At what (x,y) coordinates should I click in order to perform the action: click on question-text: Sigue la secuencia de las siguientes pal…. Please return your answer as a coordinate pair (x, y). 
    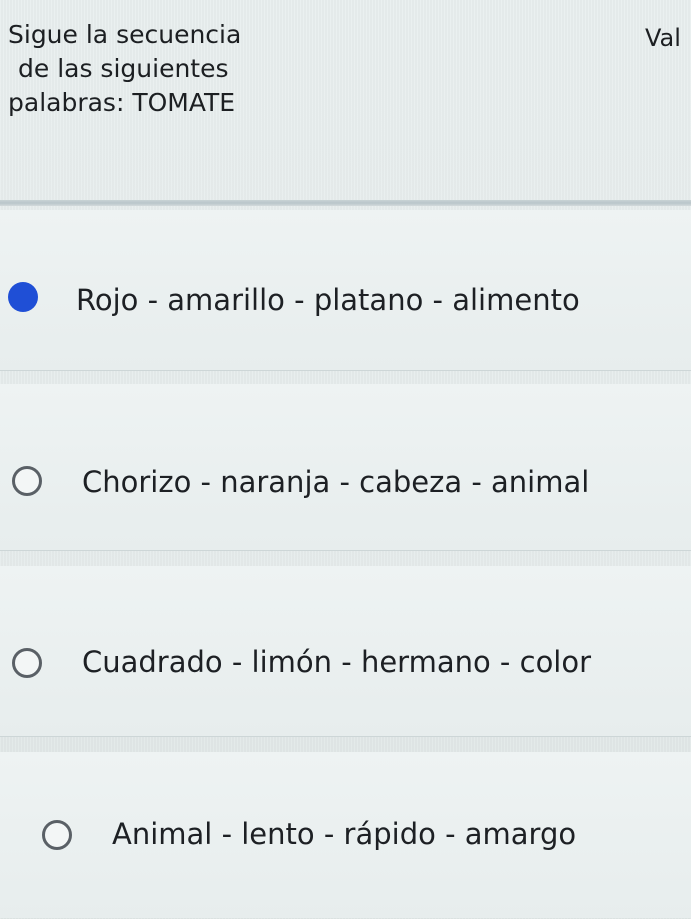
    Looking at the image, I should click on (143, 69).